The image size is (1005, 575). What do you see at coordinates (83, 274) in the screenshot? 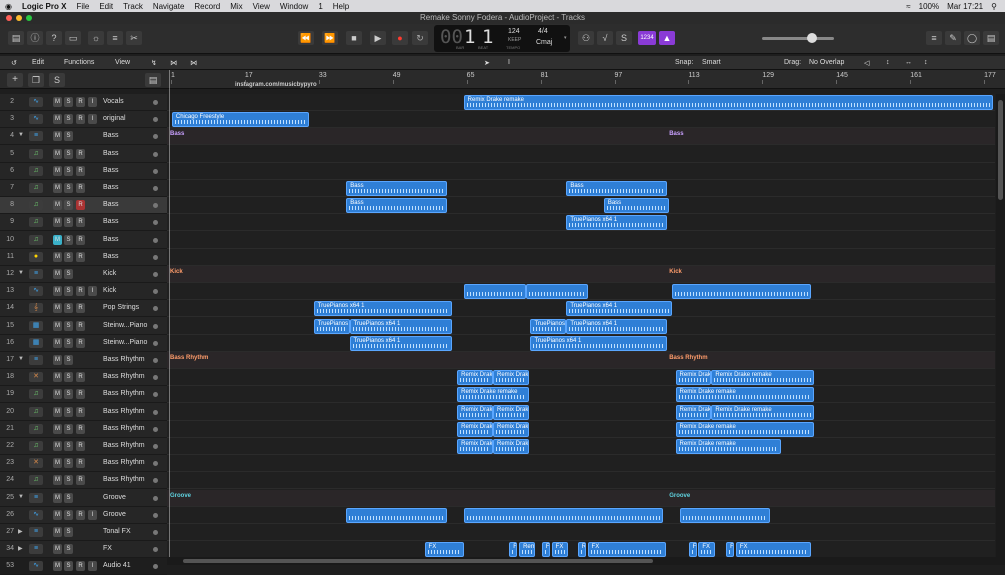
I see `track-header: 12 ▼ ≡ M S Kick` at bounding box center [83, 274].